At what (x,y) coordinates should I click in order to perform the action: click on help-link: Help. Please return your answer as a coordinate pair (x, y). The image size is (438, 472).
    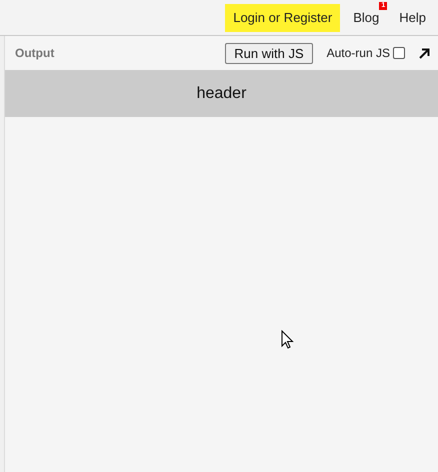
    Looking at the image, I should click on (412, 18).